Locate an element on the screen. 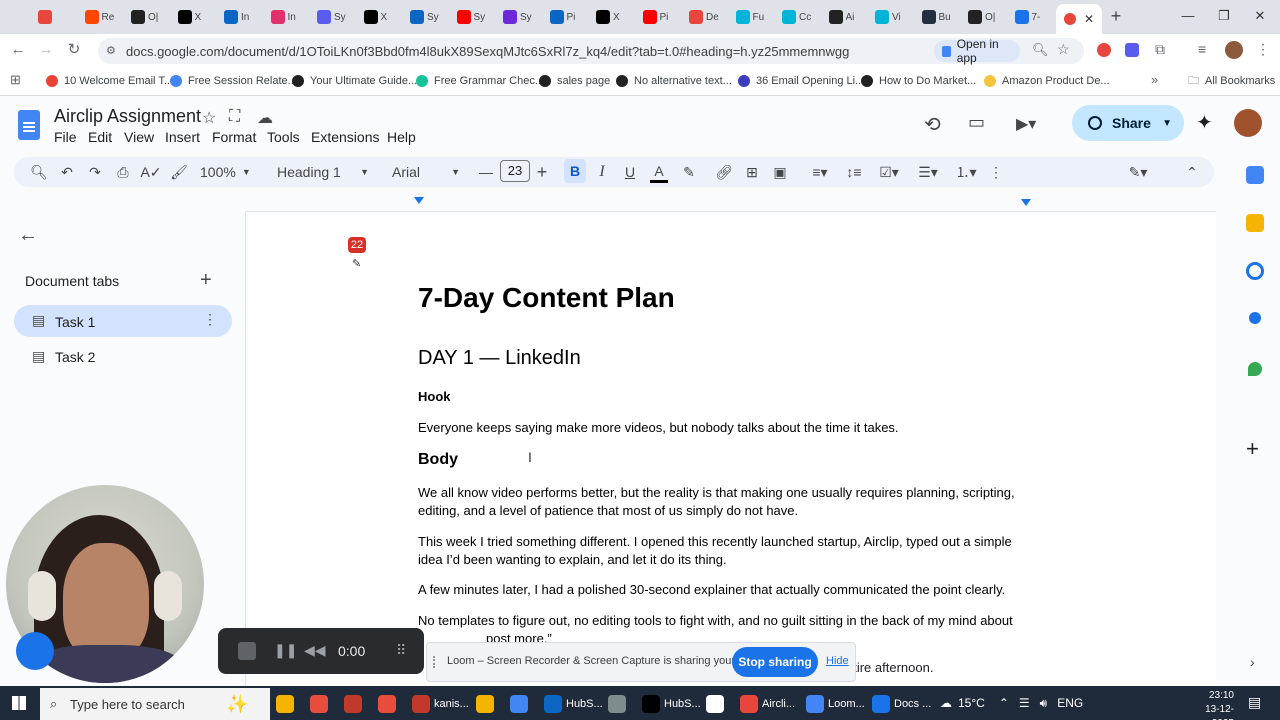 Image resolution: width=1280 pixels, height=720 pixels. drag-handle-icon is located at coordinates (435, 662).